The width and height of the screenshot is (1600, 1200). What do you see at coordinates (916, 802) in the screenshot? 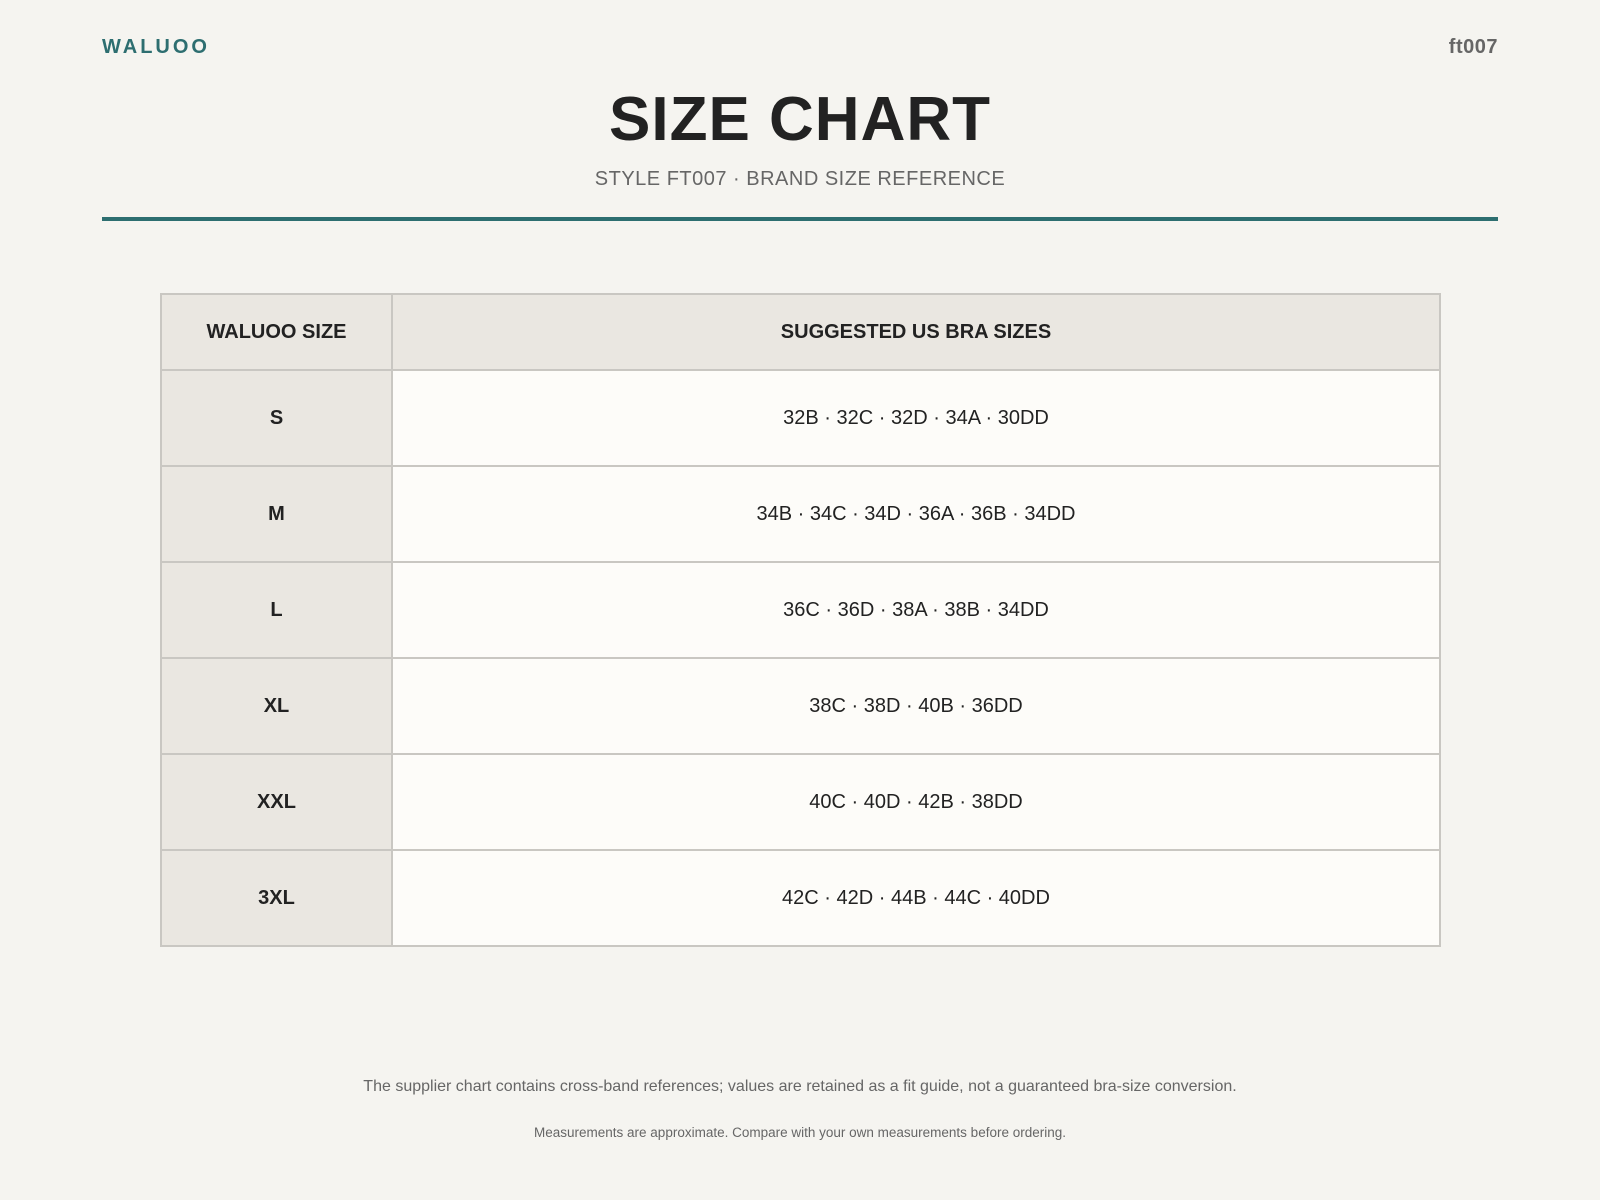
I see `bra-sizes-cell: 40C · 40D · 42B · 38DD` at bounding box center [916, 802].